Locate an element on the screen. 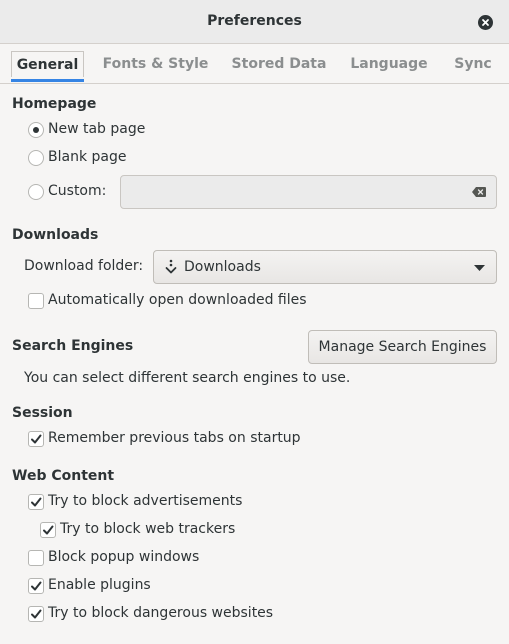 The height and width of the screenshot is (644, 509). custom-label: Custom: is located at coordinates (77, 191).